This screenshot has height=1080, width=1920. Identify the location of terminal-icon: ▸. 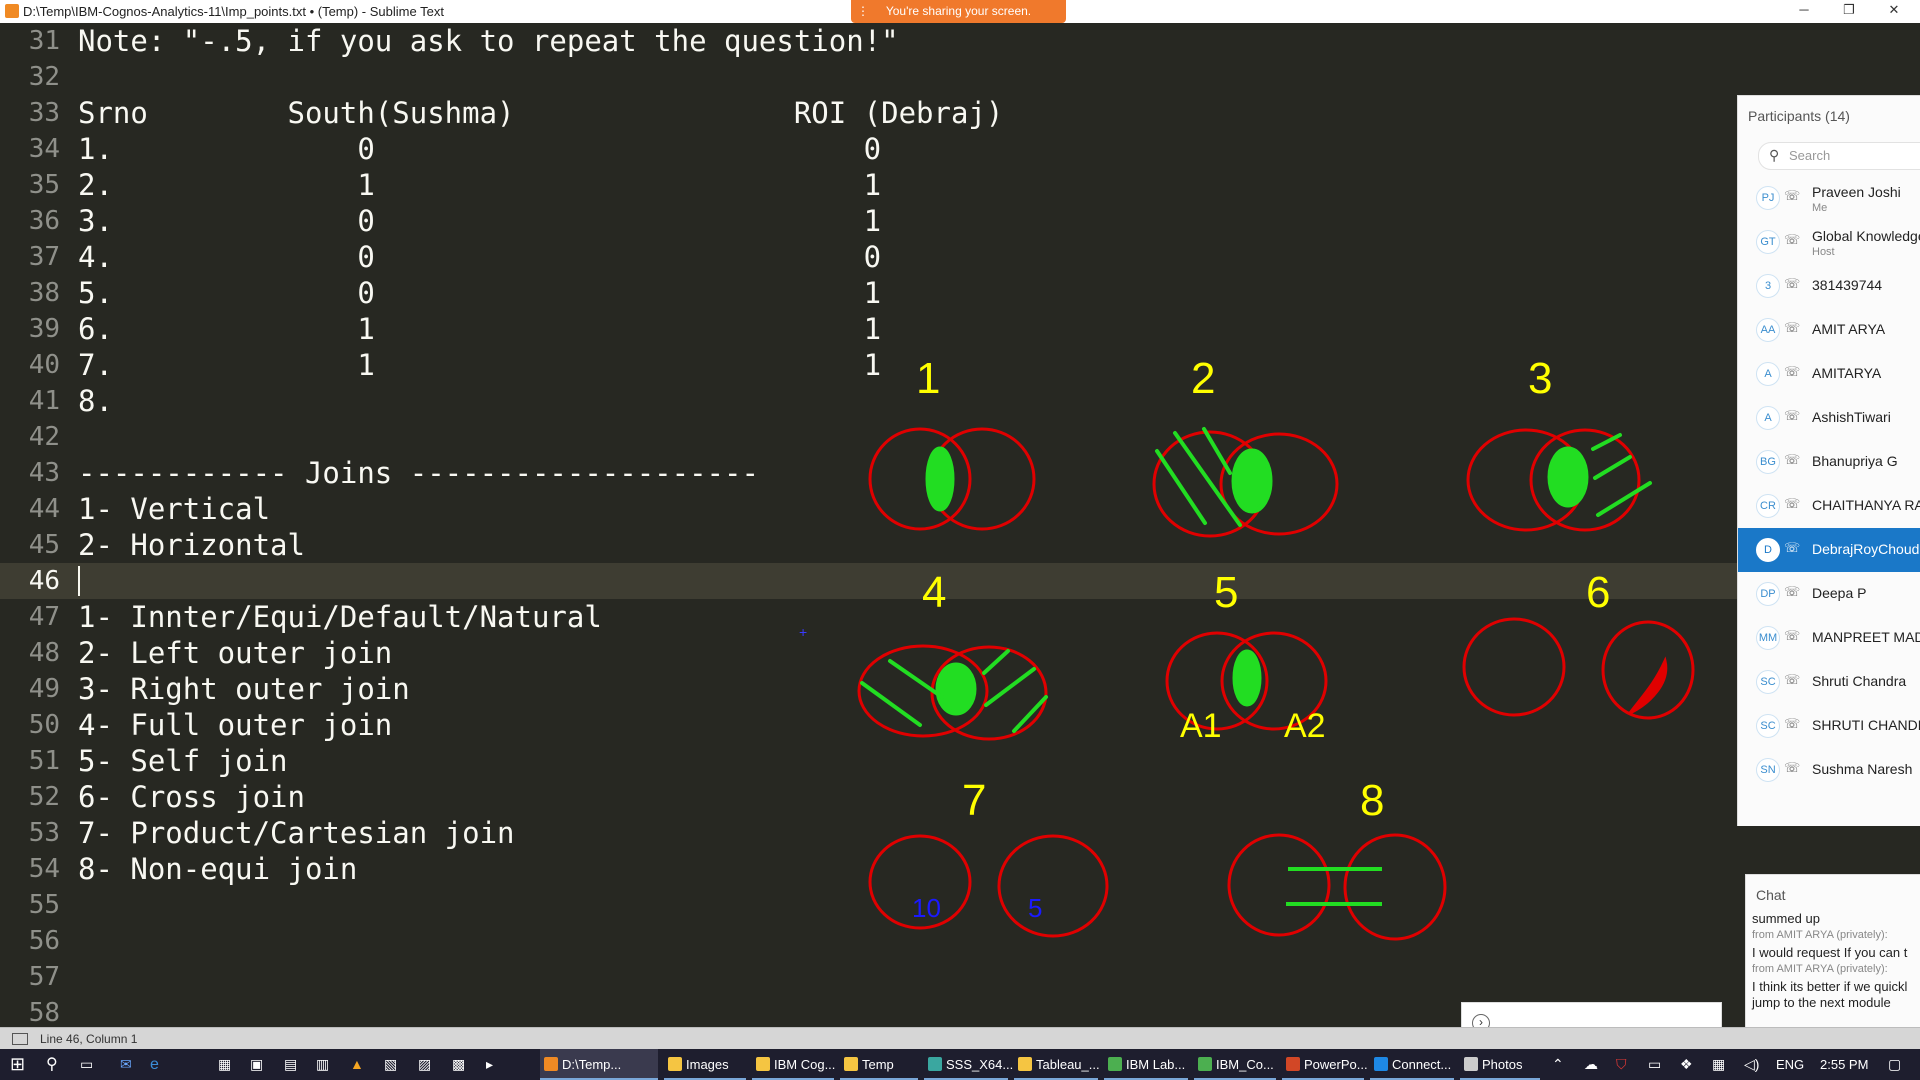
(489, 1064).